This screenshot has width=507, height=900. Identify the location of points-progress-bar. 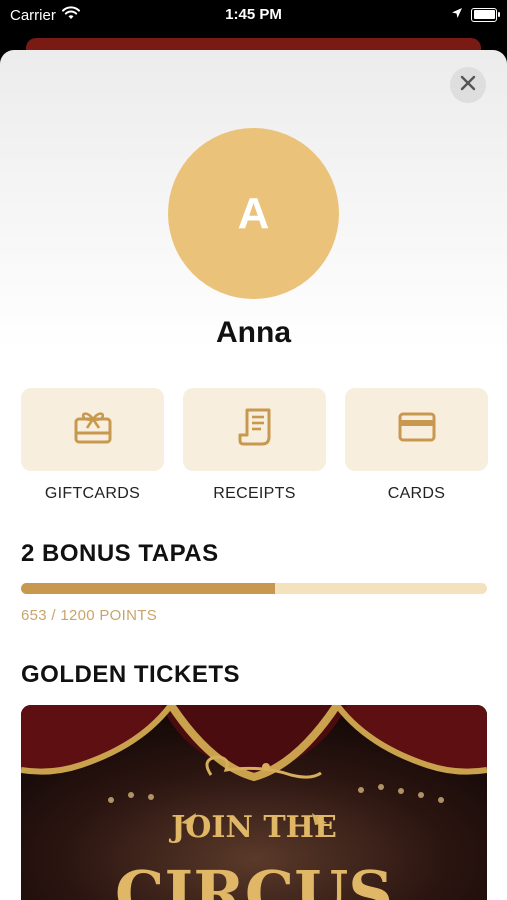
(254, 588).